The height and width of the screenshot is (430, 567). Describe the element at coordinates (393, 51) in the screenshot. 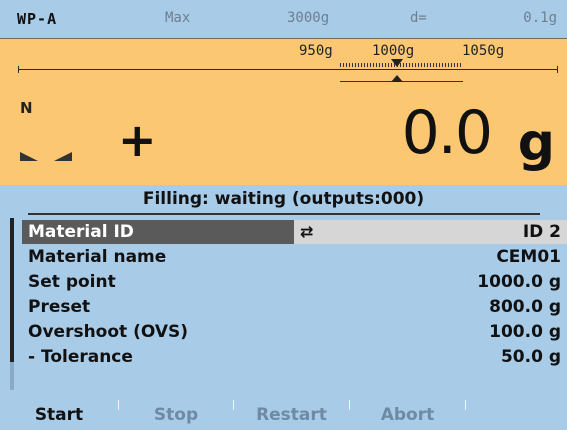

I see `setpoint-tick: 1000g` at that location.